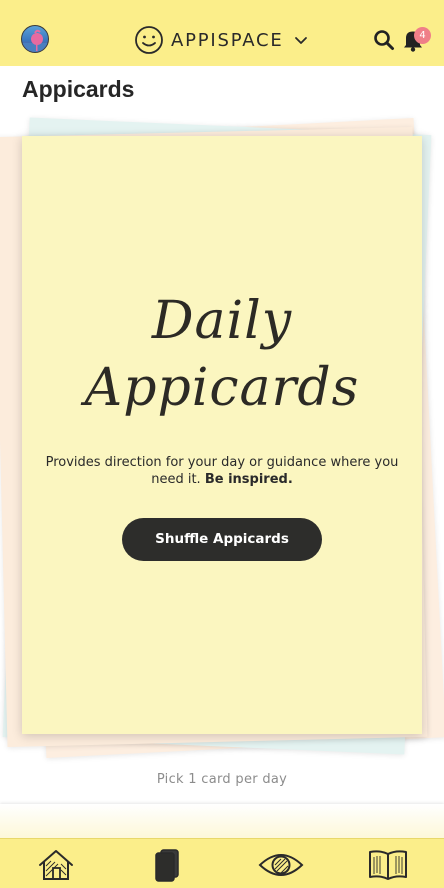 The height and width of the screenshot is (888, 444). I want to click on bottom-navigation, so click(222, 863).